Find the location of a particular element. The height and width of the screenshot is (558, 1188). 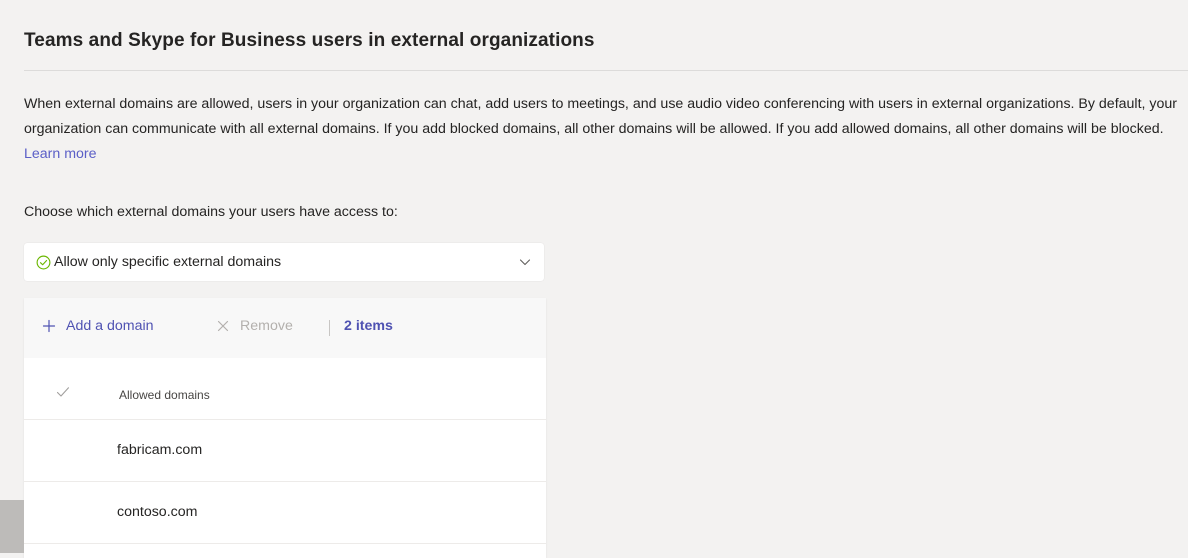

table-header: Allowed domains is located at coordinates (285, 389).